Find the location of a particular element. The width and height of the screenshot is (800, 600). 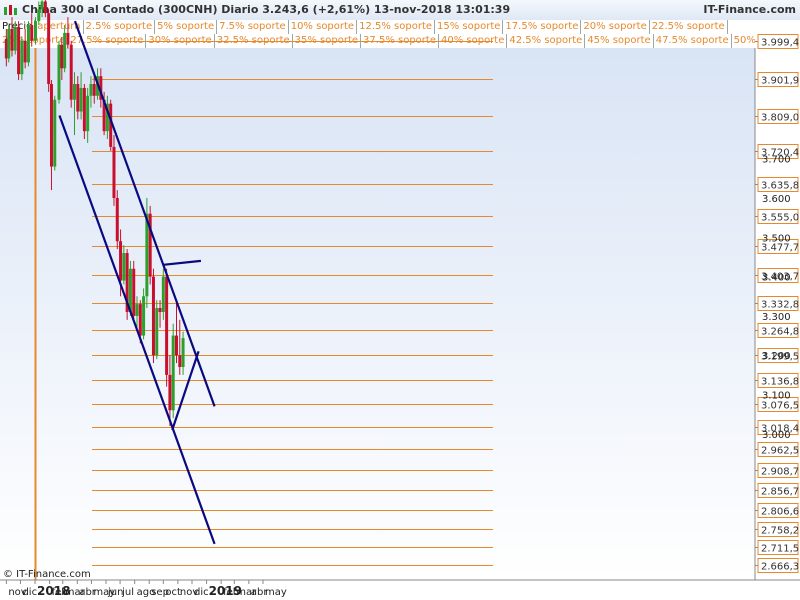

price-axis-label: 3.300 is located at coordinates (776, 317).